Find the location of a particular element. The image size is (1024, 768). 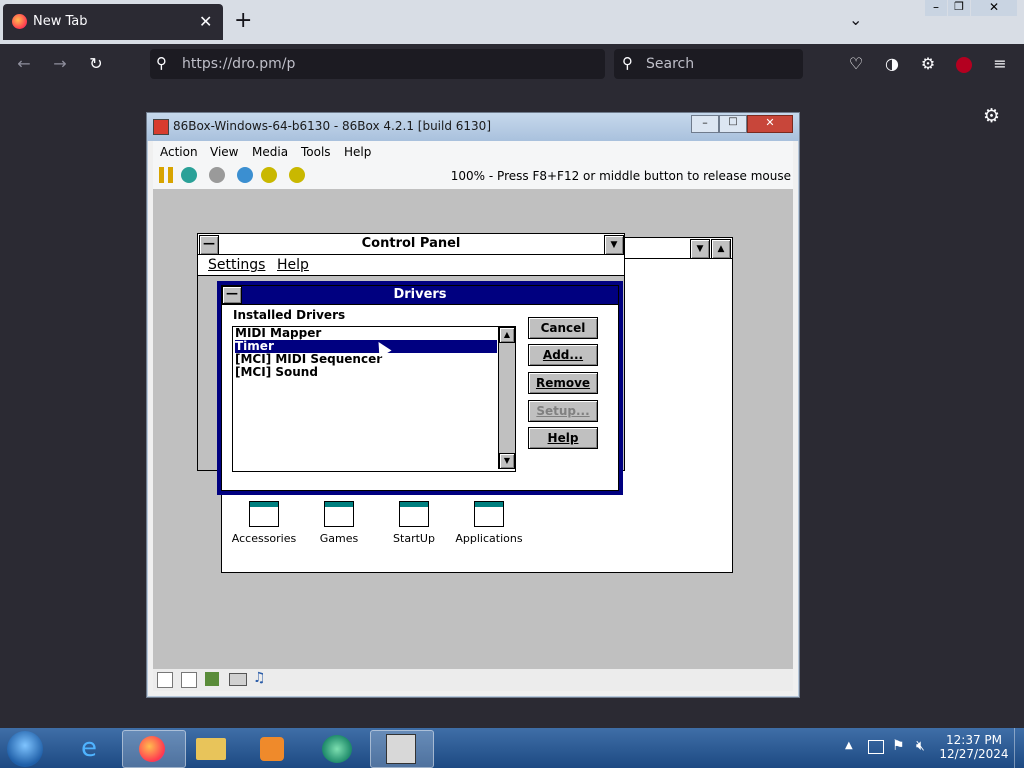

cancel-button: Cancel is located at coordinates (563, 328).